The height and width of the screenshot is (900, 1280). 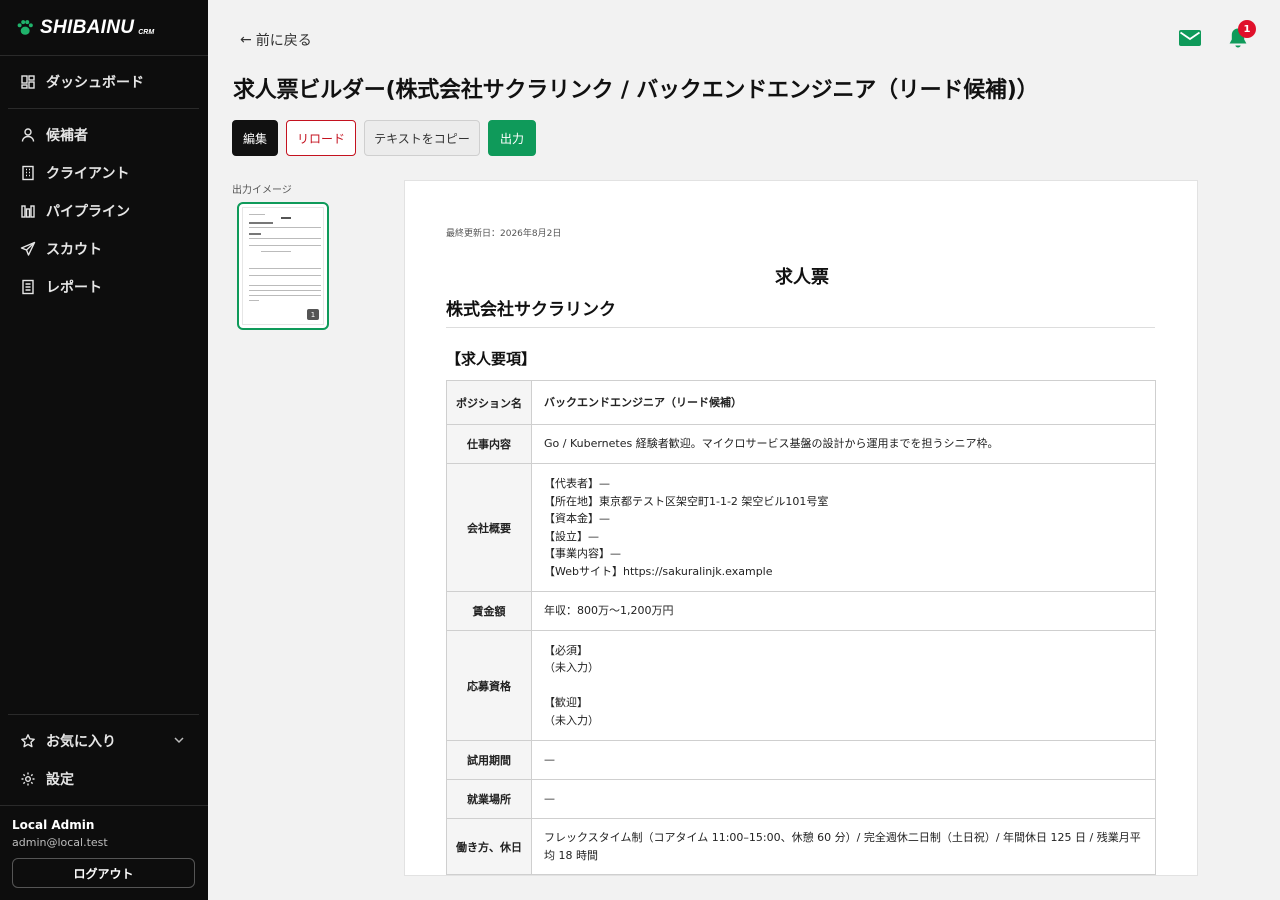 What do you see at coordinates (87, 27) in the screenshot?
I see `brand-name: SHIBAINU` at bounding box center [87, 27].